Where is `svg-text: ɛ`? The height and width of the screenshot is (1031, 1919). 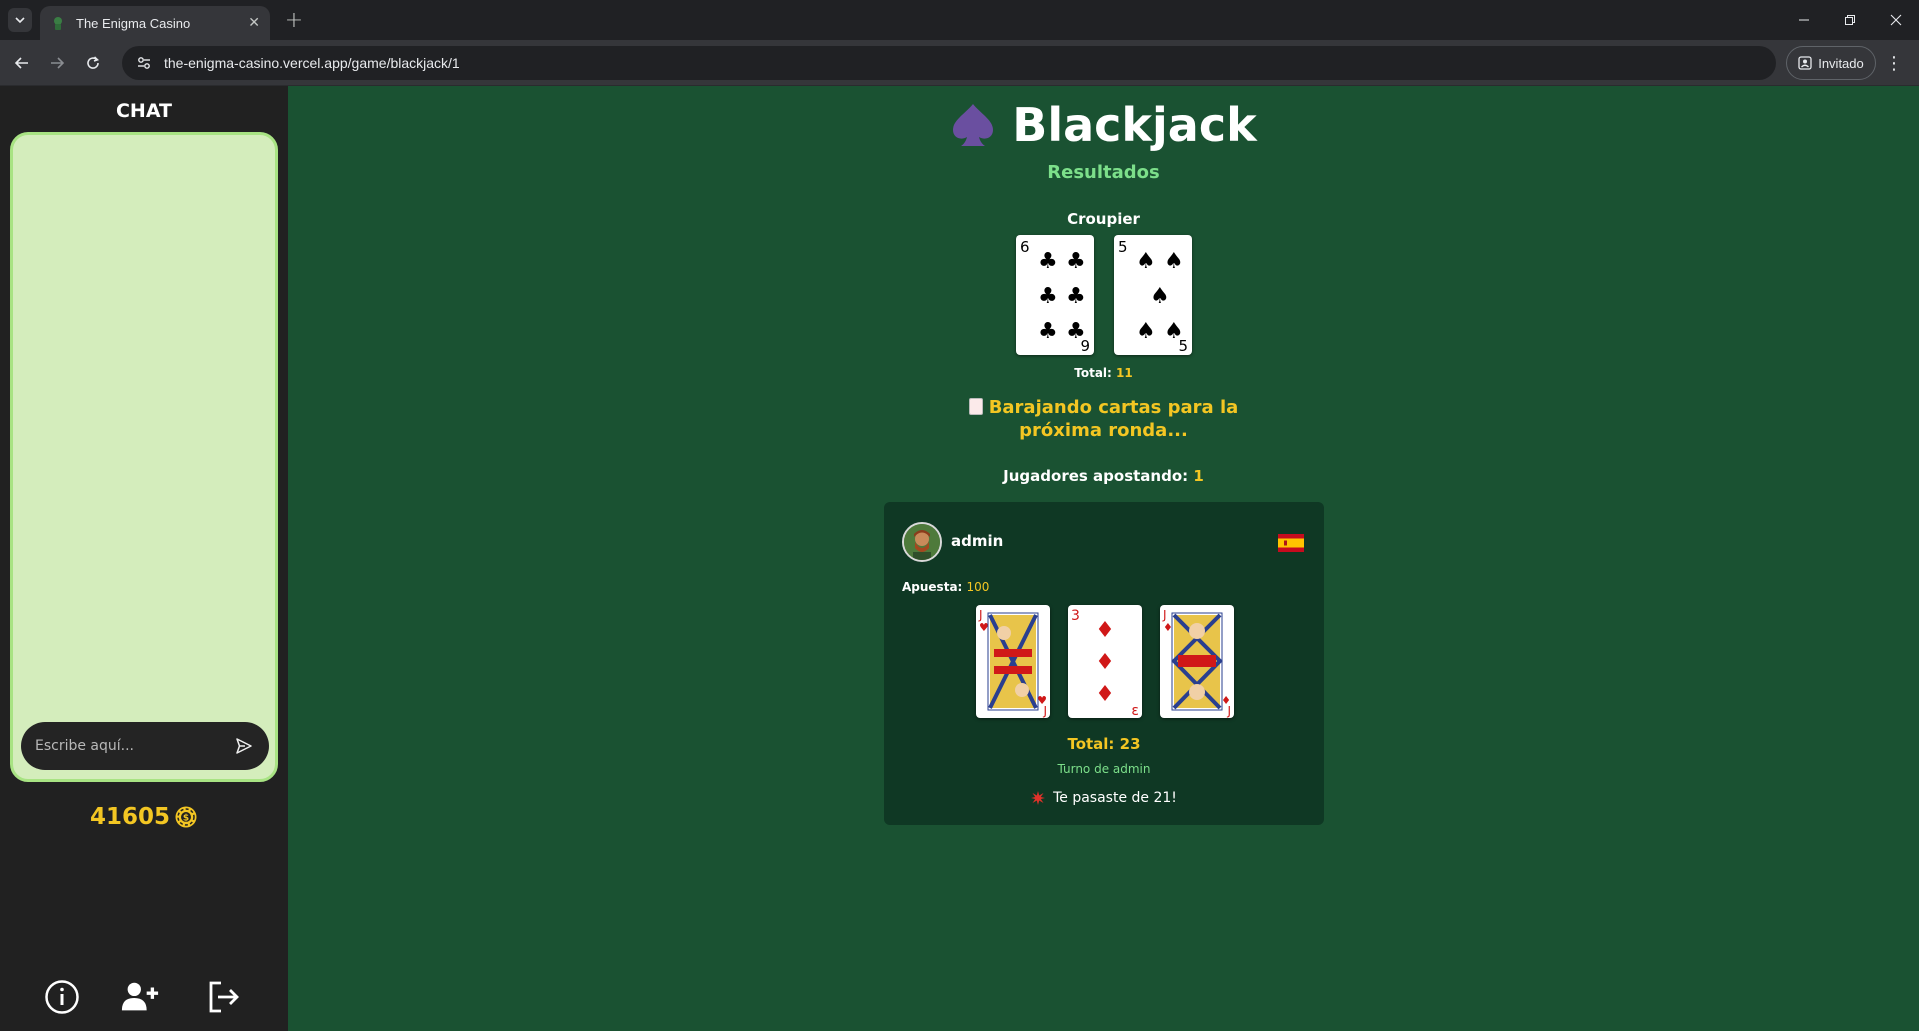
svg-text: ɛ is located at coordinates (1135, 710).